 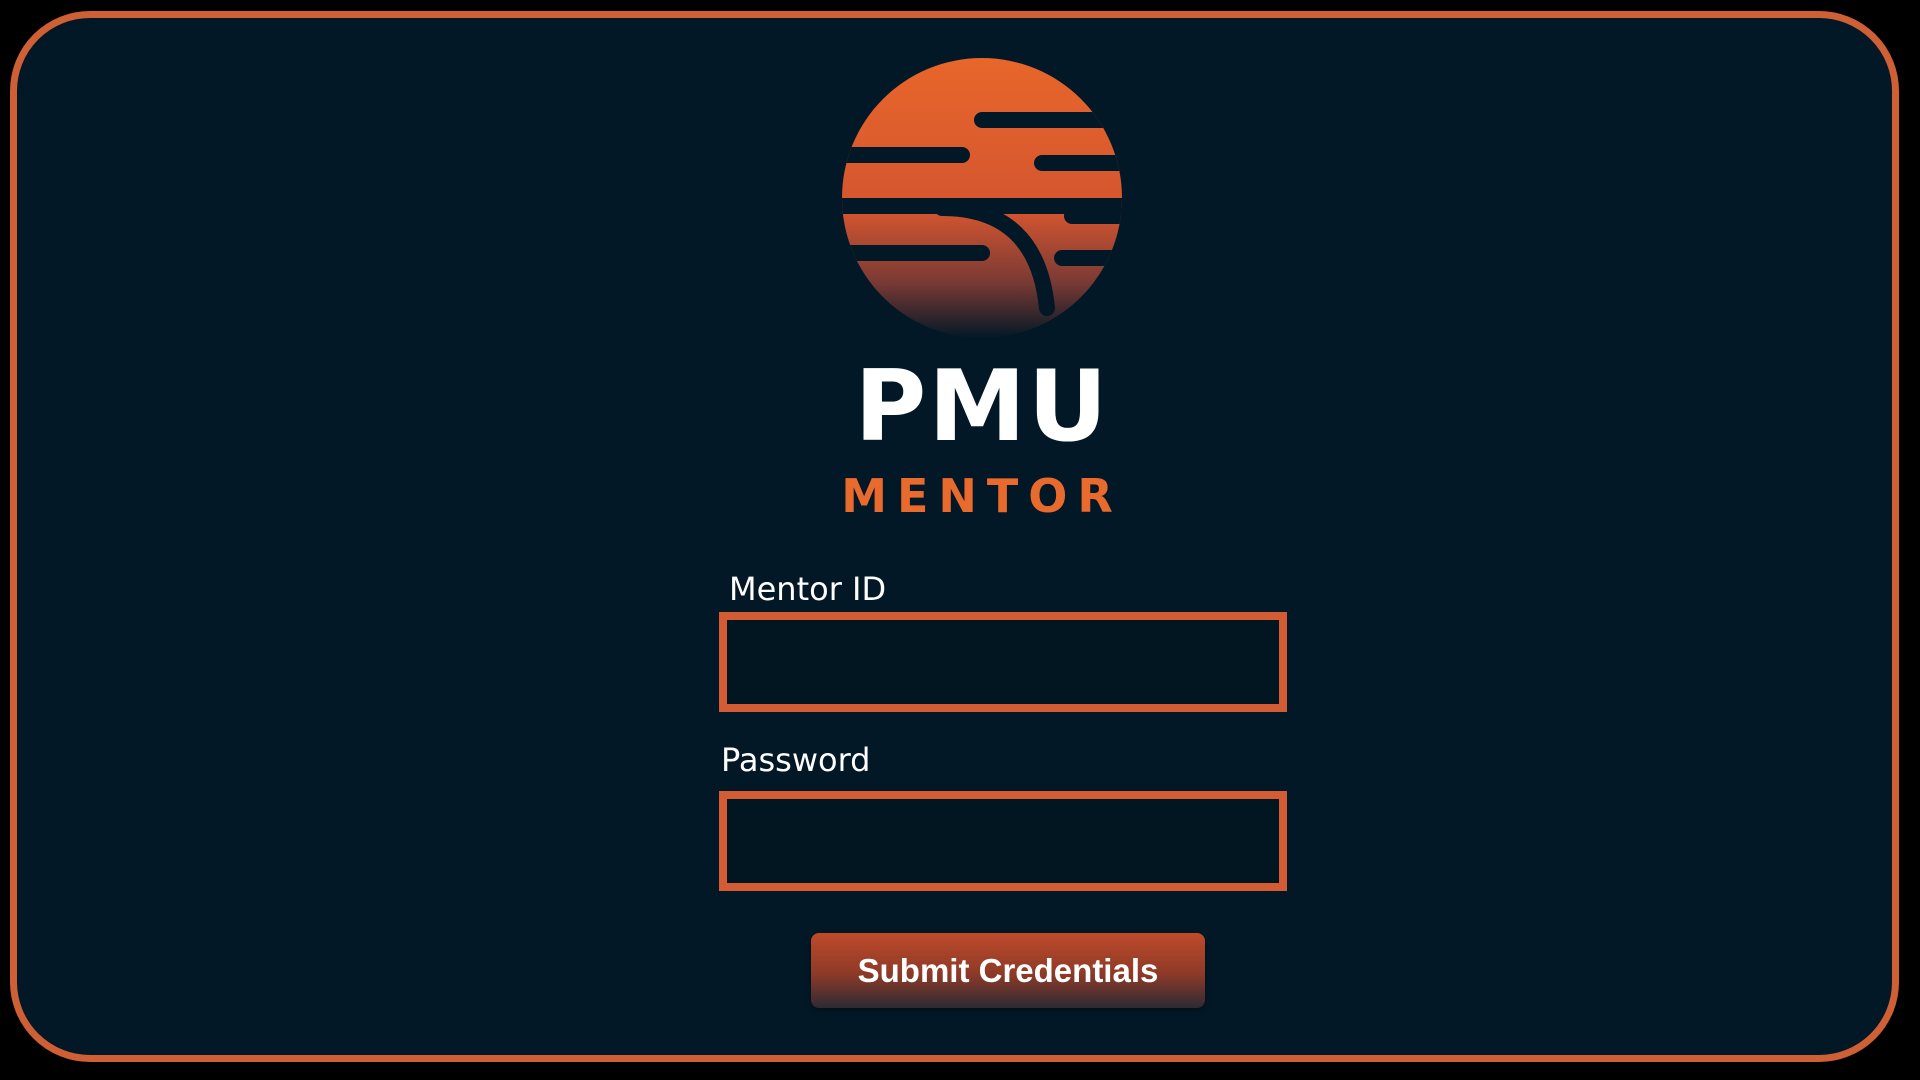 I want to click on password-label: Password, so click(x=796, y=760).